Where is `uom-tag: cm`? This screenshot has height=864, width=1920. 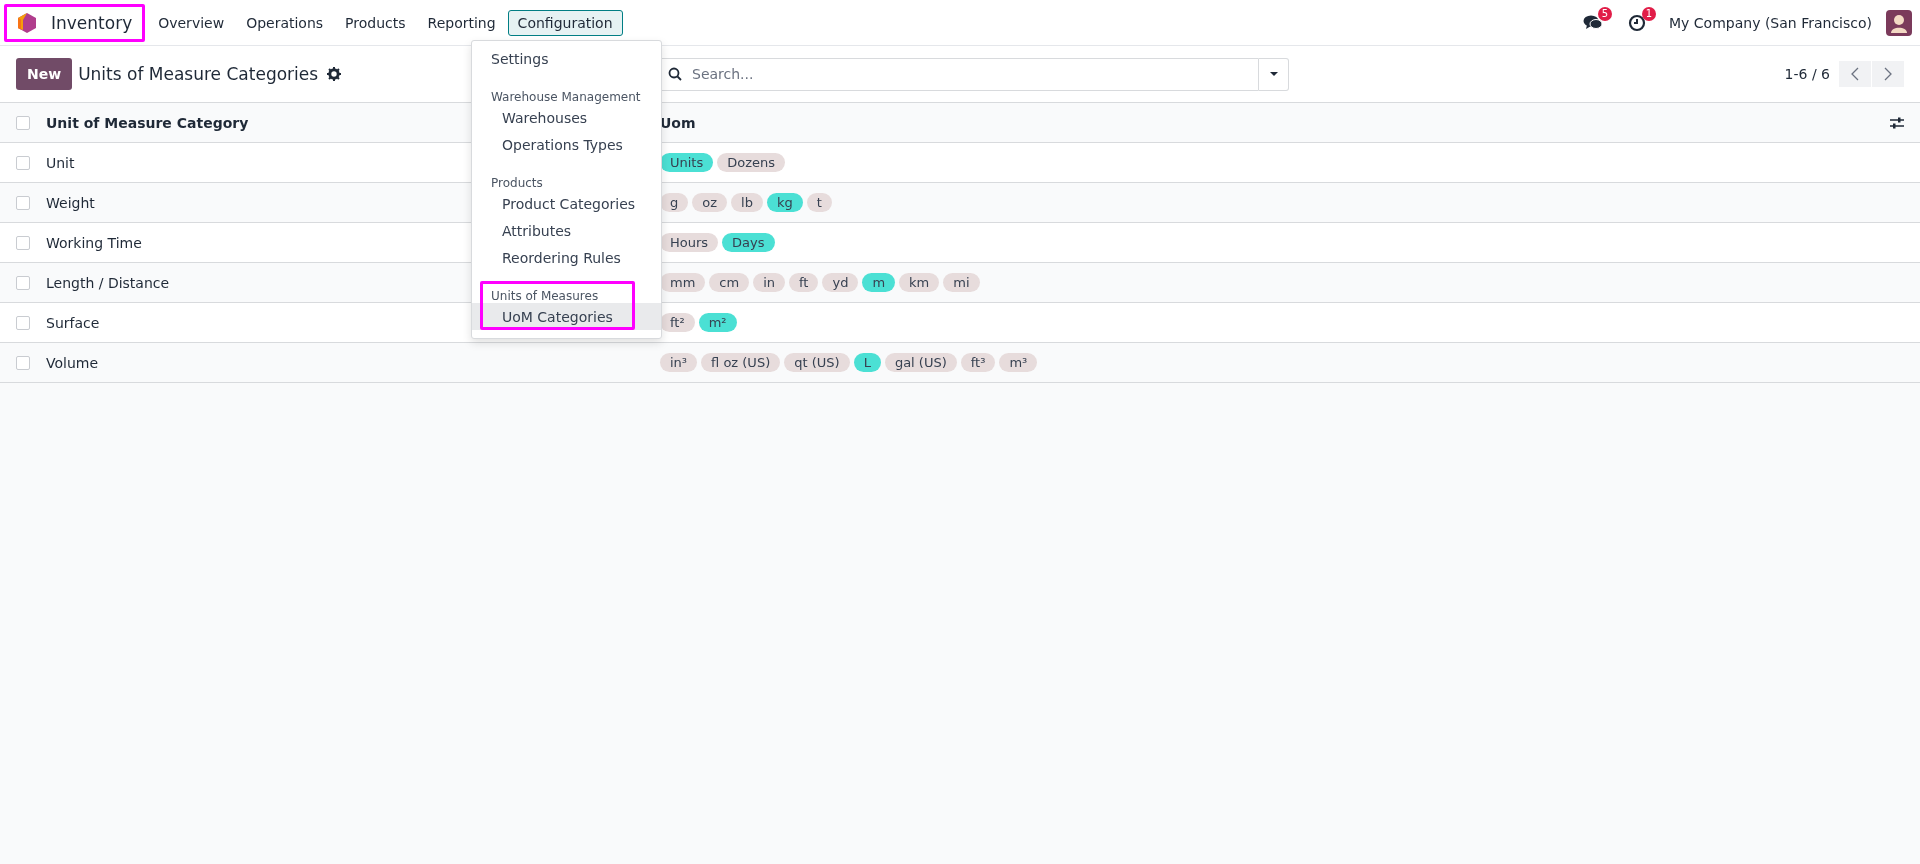
uom-tag: cm is located at coordinates (729, 282).